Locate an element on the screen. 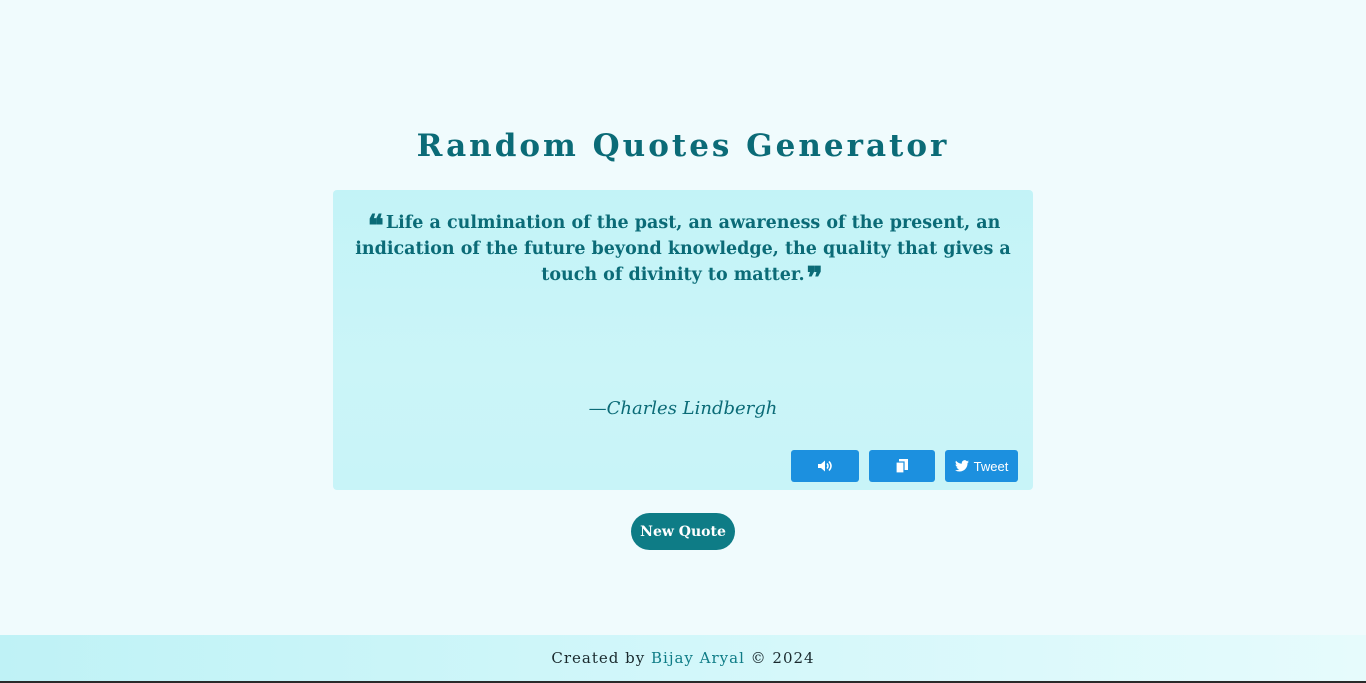 This screenshot has width=1366, height=683. footer: Created by Bijay Aryal © 2024 is located at coordinates (683, 659).